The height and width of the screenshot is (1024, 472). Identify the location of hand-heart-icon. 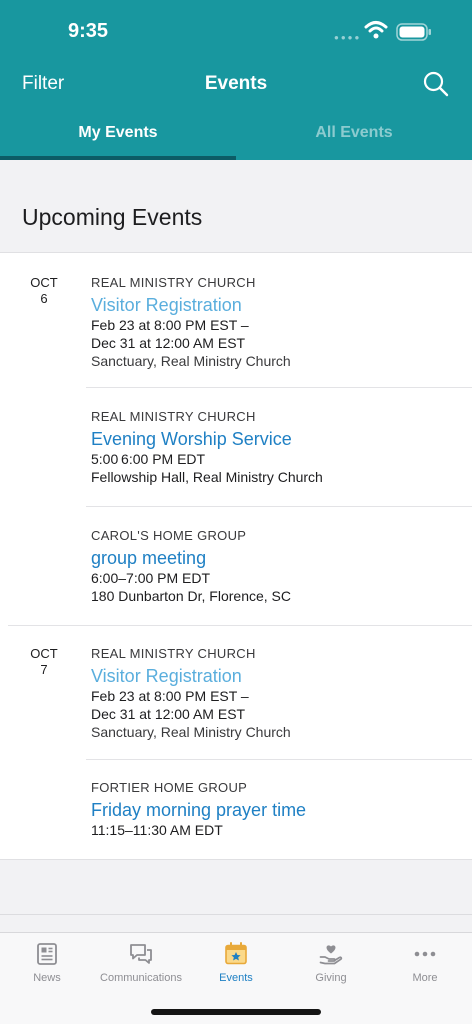
(331, 955).